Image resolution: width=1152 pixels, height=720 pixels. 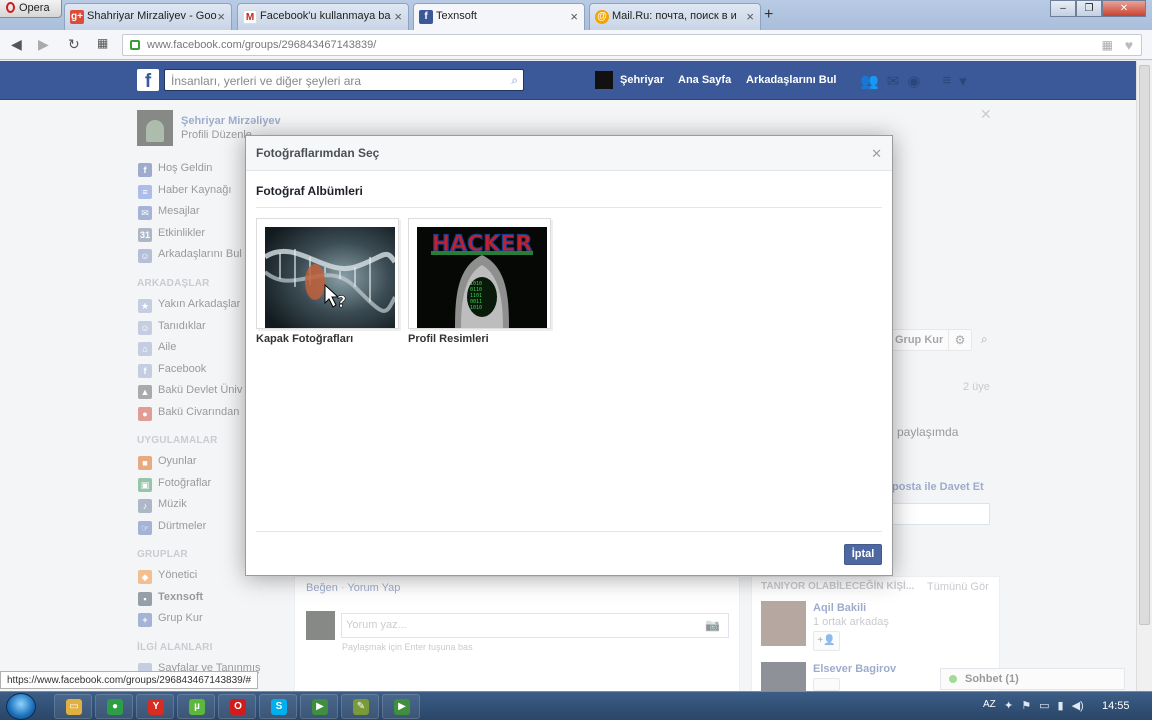 What do you see at coordinates (135, 45) in the screenshot?
I see `secure-lock-icon` at bounding box center [135, 45].